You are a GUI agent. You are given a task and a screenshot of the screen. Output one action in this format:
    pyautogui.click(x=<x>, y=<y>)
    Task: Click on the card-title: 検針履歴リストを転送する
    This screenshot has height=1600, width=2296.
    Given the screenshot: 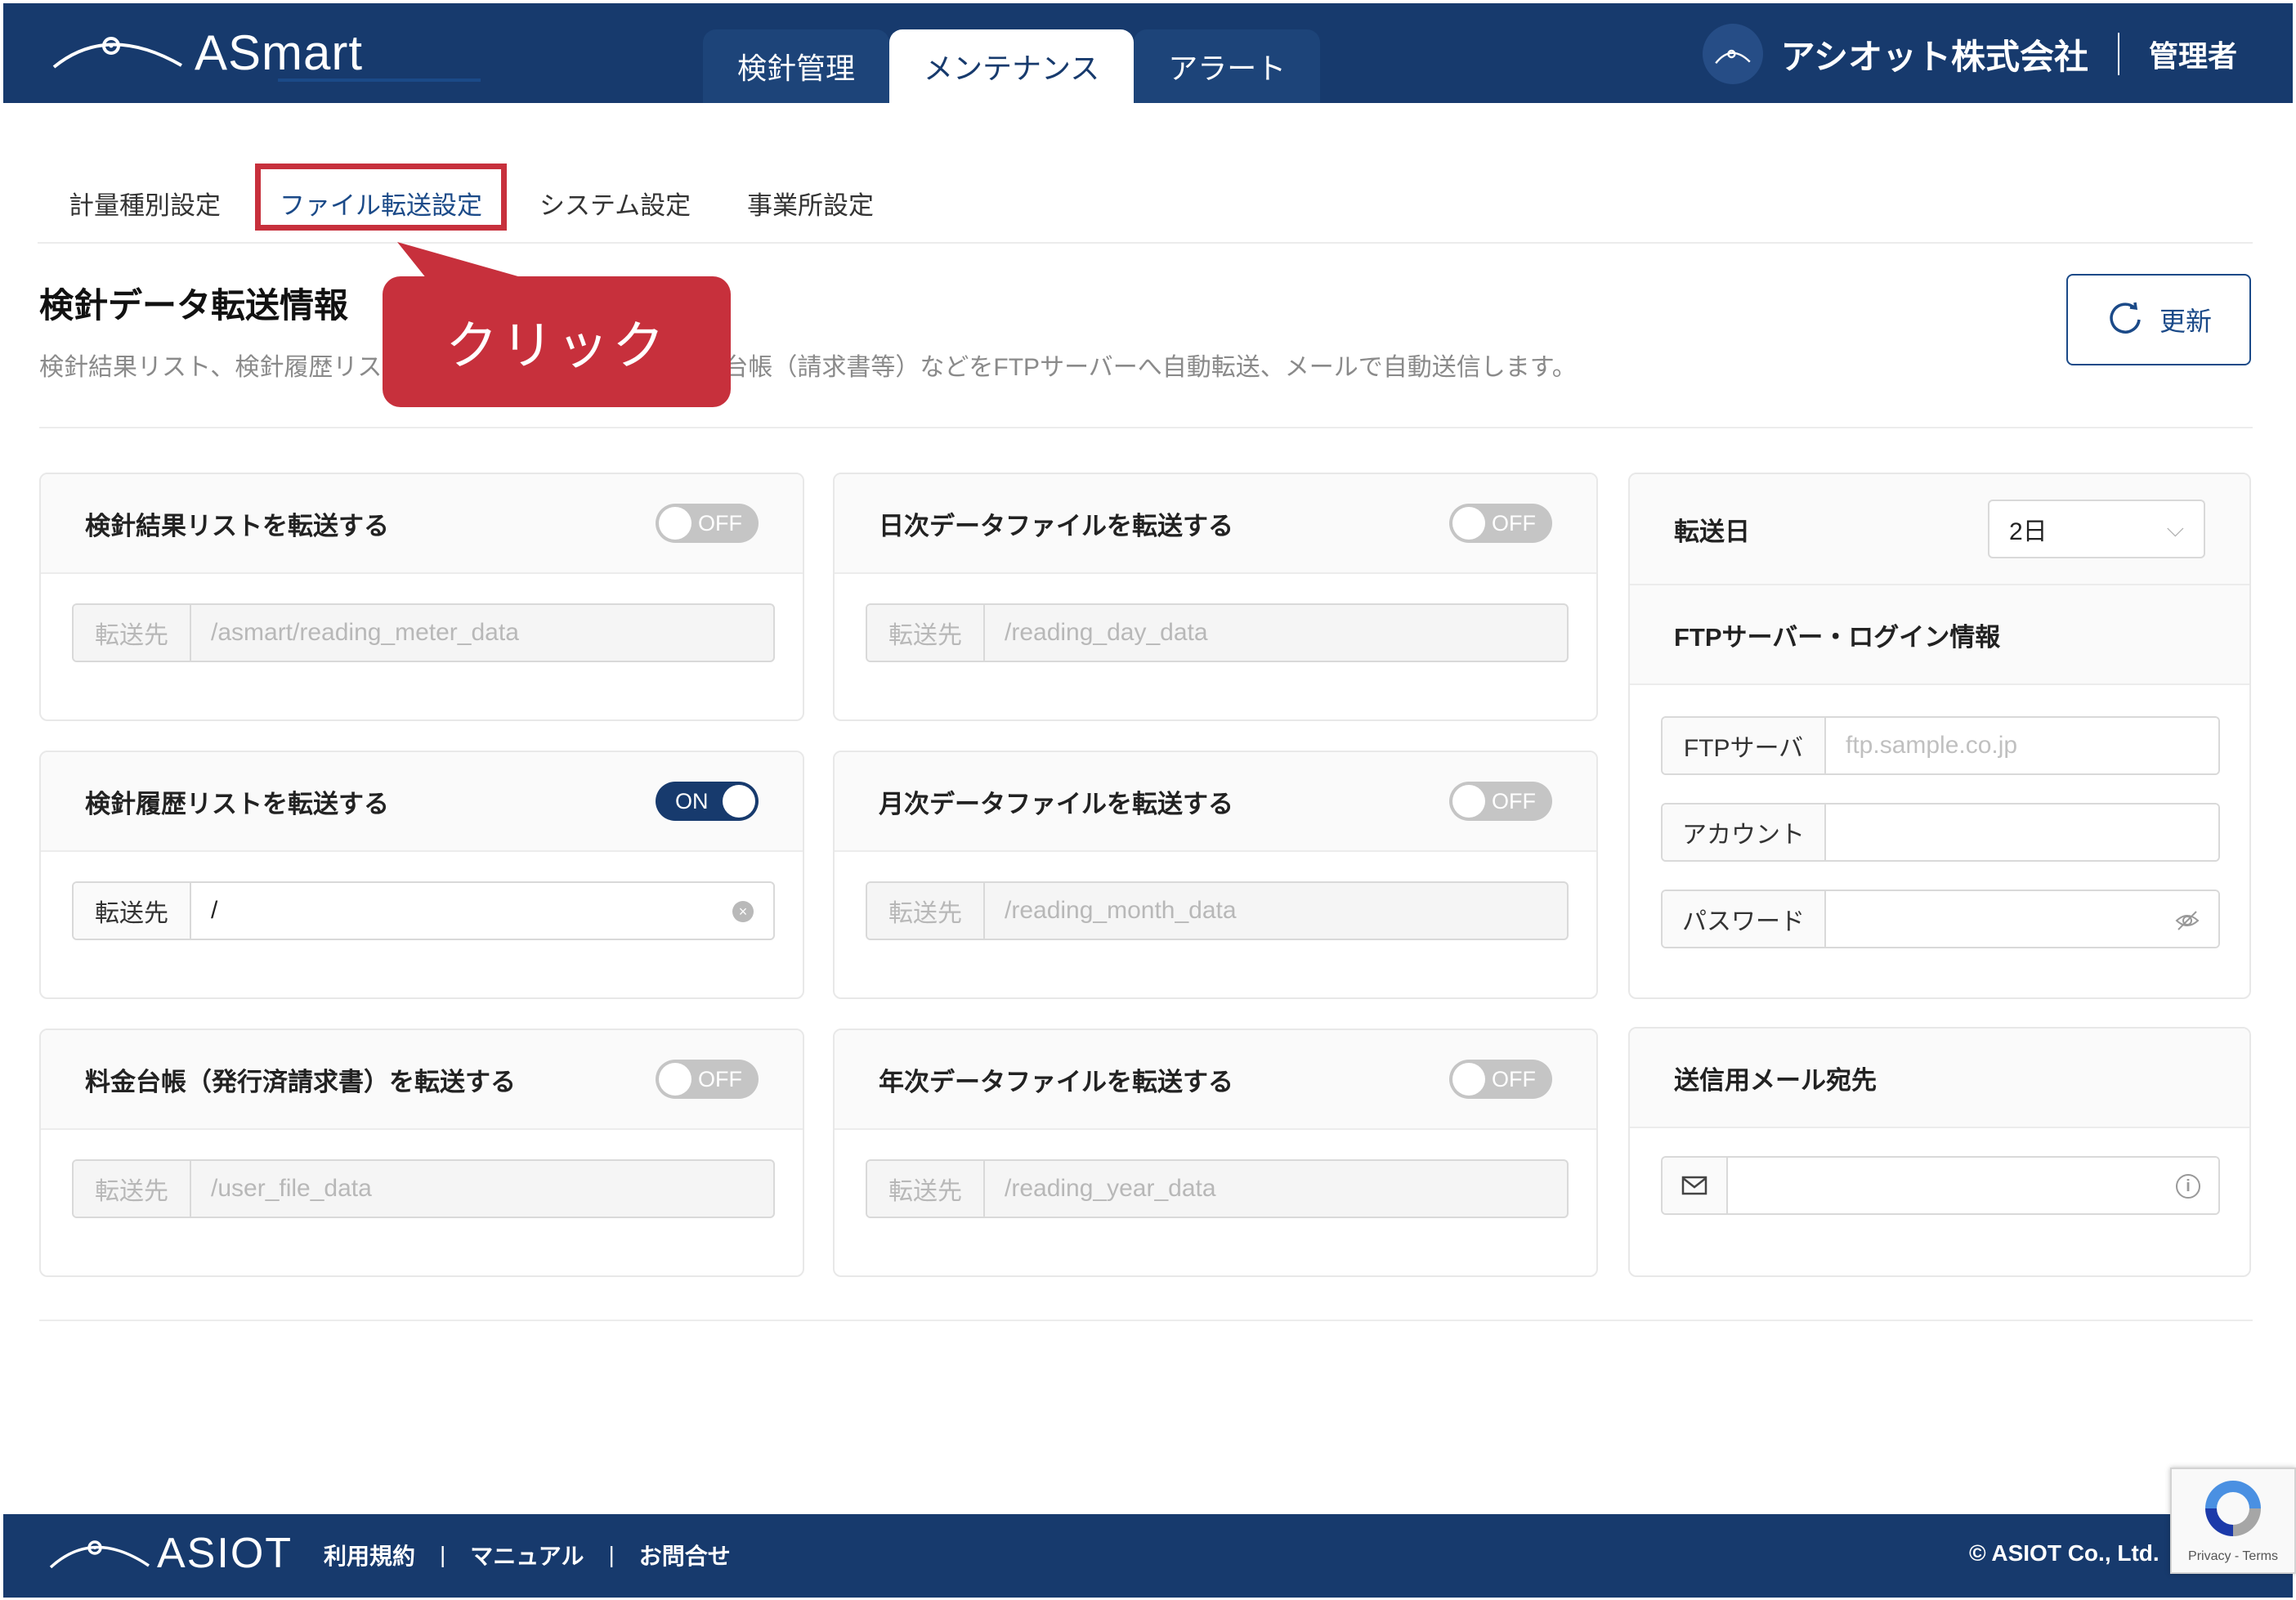 What is the action you would take?
    pyautogui.click(x=237, y=803)
    